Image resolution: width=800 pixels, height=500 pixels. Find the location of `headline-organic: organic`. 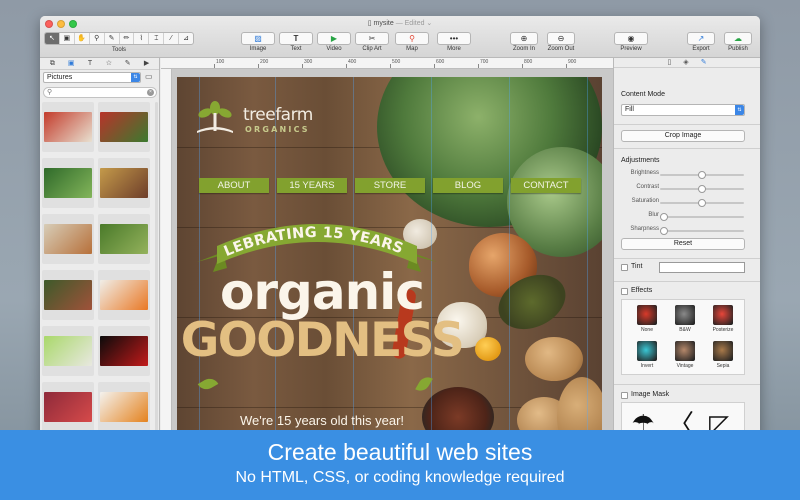

headline-organic: organic is located at coordinates (322, 292).